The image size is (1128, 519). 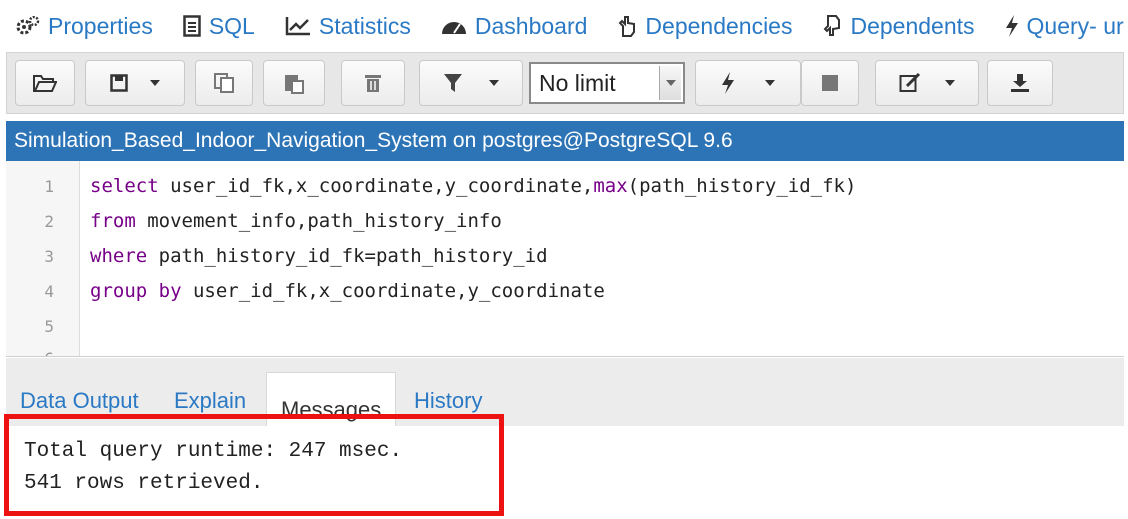 What do you see at coordinates (136, 291) in the screenshot?
I see `sql-keyword: group by` at bounding box center [136, 291].